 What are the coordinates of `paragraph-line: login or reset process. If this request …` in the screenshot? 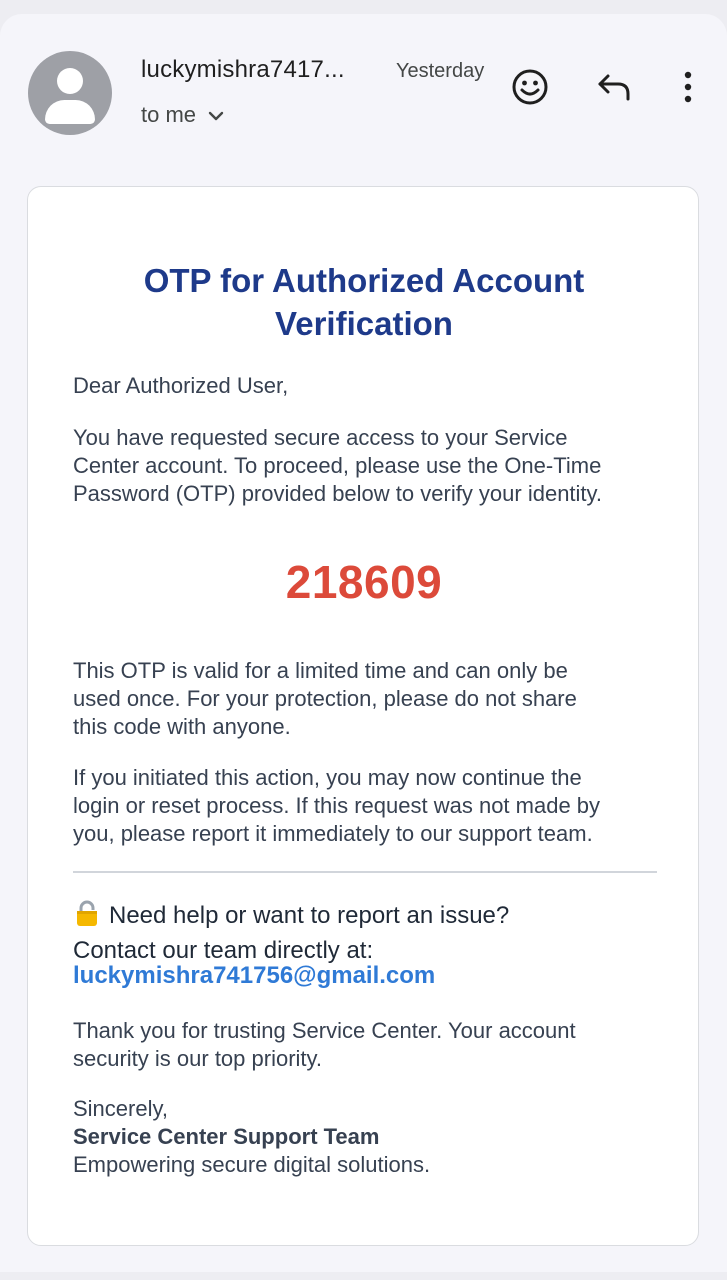 It's located at (337, 805).